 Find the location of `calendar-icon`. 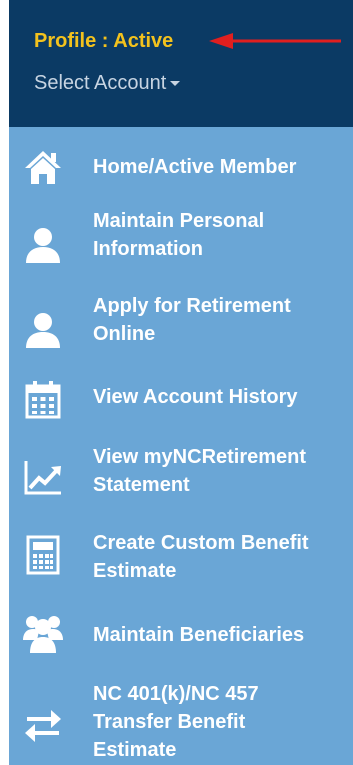

calendar-icon is located at coordinates (43, 399).